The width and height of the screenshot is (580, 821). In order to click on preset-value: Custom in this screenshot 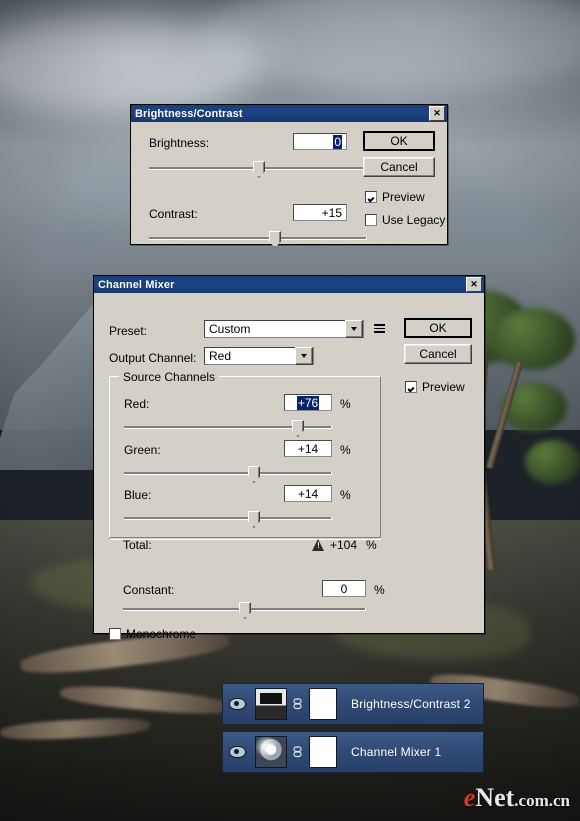, I will do `click(230, 329)`.